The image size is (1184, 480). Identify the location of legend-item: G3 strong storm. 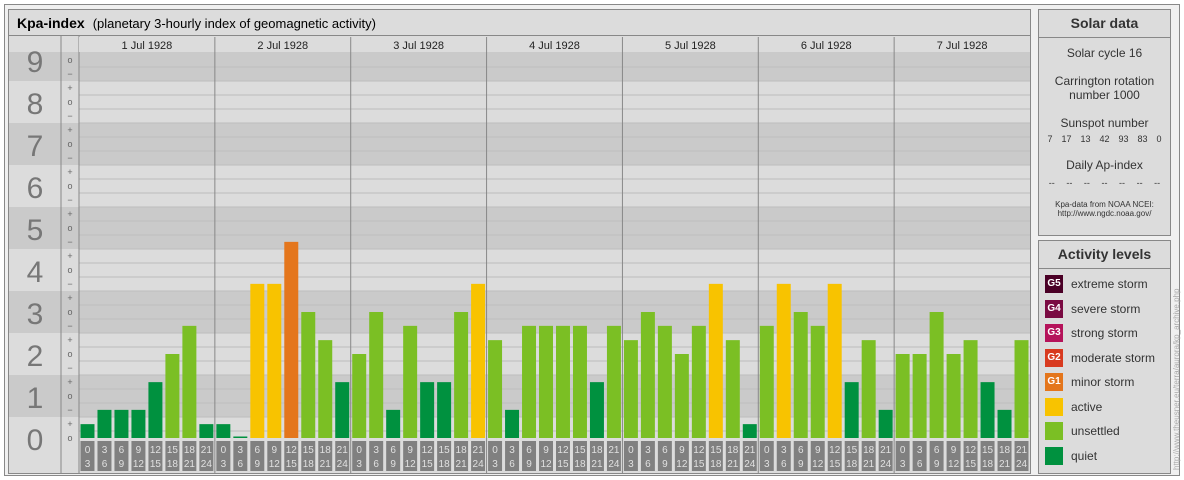
(1104, 333).